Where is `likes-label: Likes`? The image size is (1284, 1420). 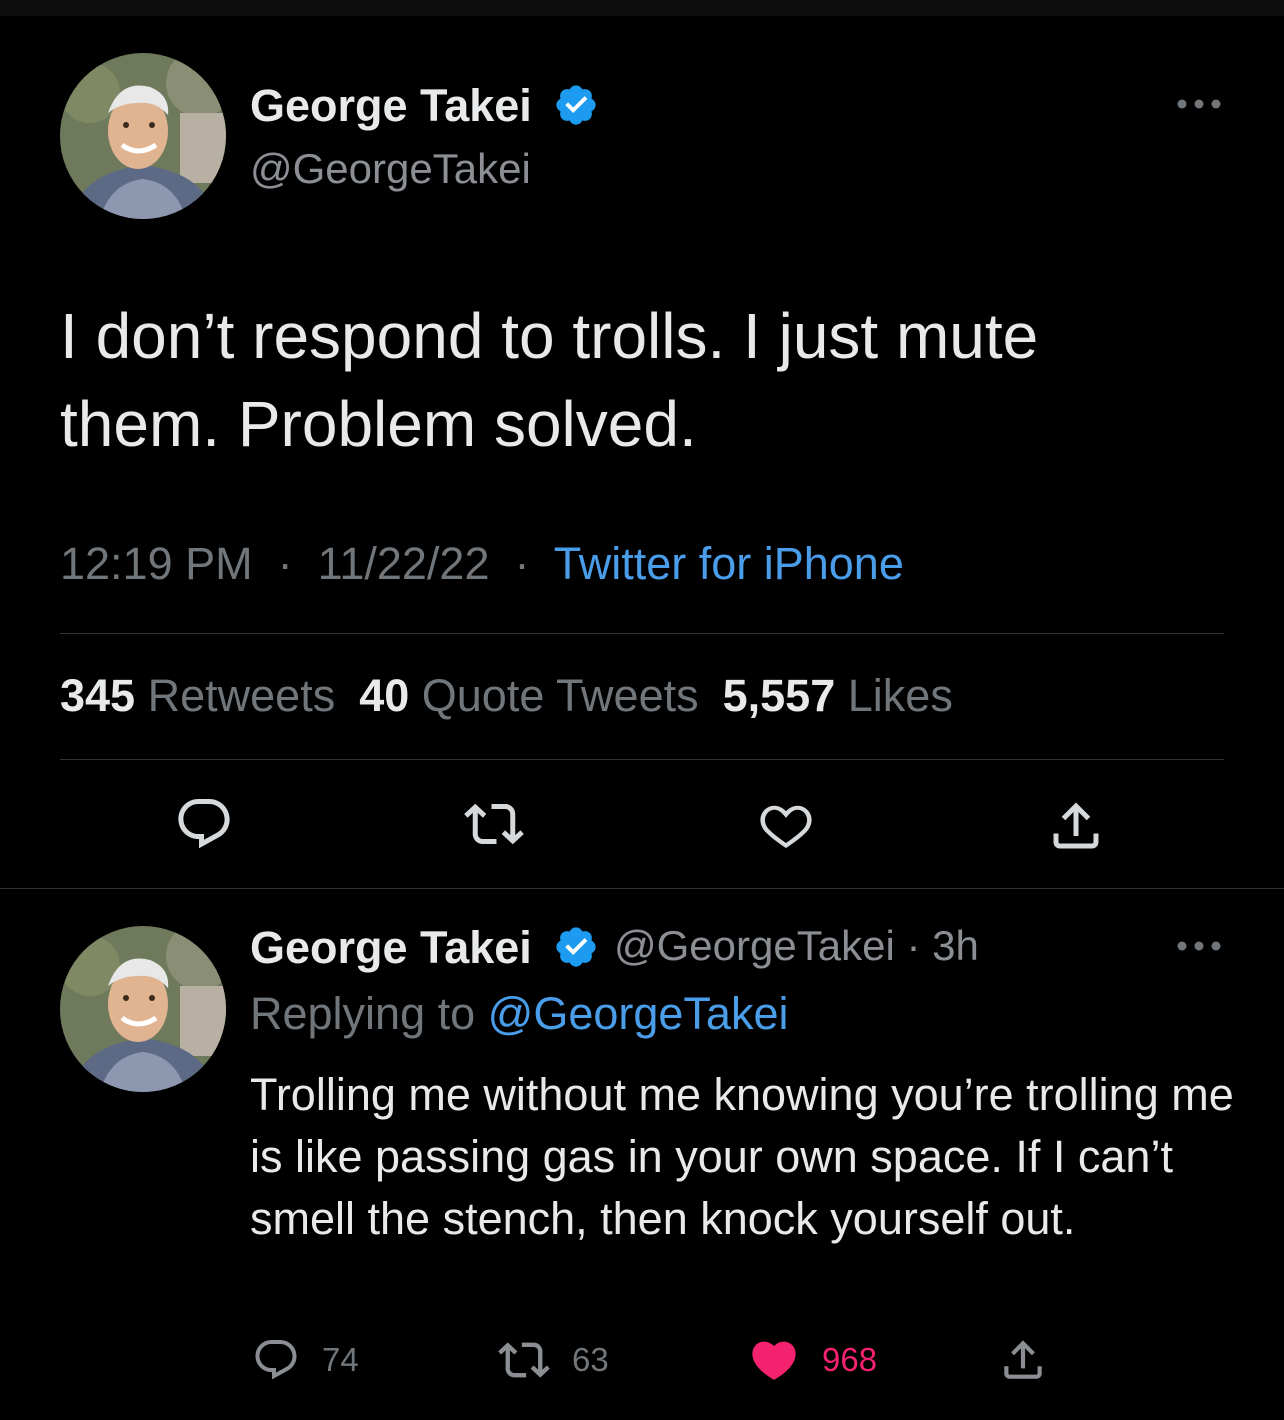 likes-label: Likes is located at coordinates (900, 695).